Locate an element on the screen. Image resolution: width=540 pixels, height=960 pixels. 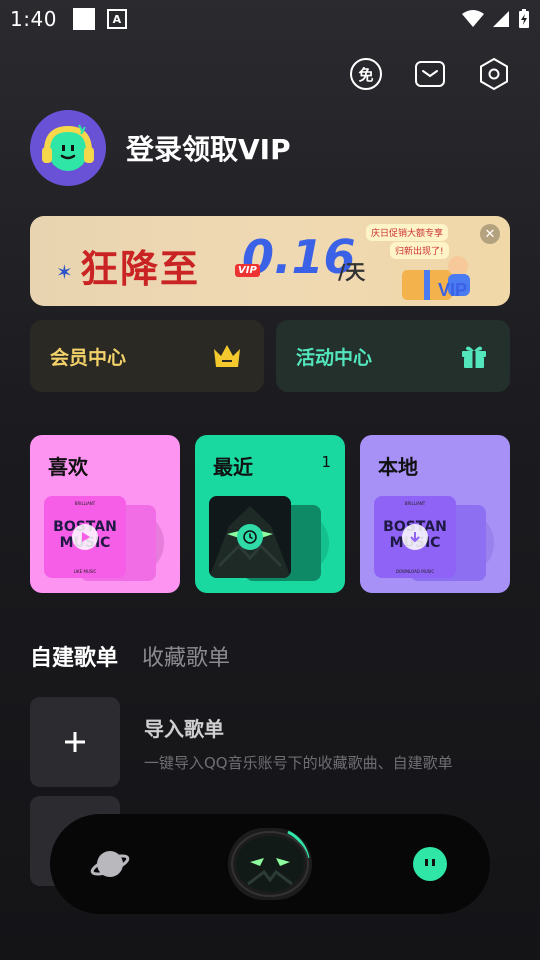
recent-label: 最近 is located at coordinates (233, 467).